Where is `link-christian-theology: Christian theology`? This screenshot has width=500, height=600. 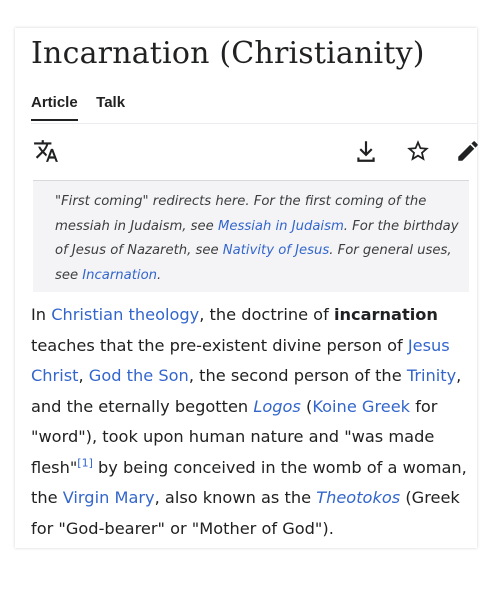 link-christian-theology: Christian theology is located at coordinates (125, 314).